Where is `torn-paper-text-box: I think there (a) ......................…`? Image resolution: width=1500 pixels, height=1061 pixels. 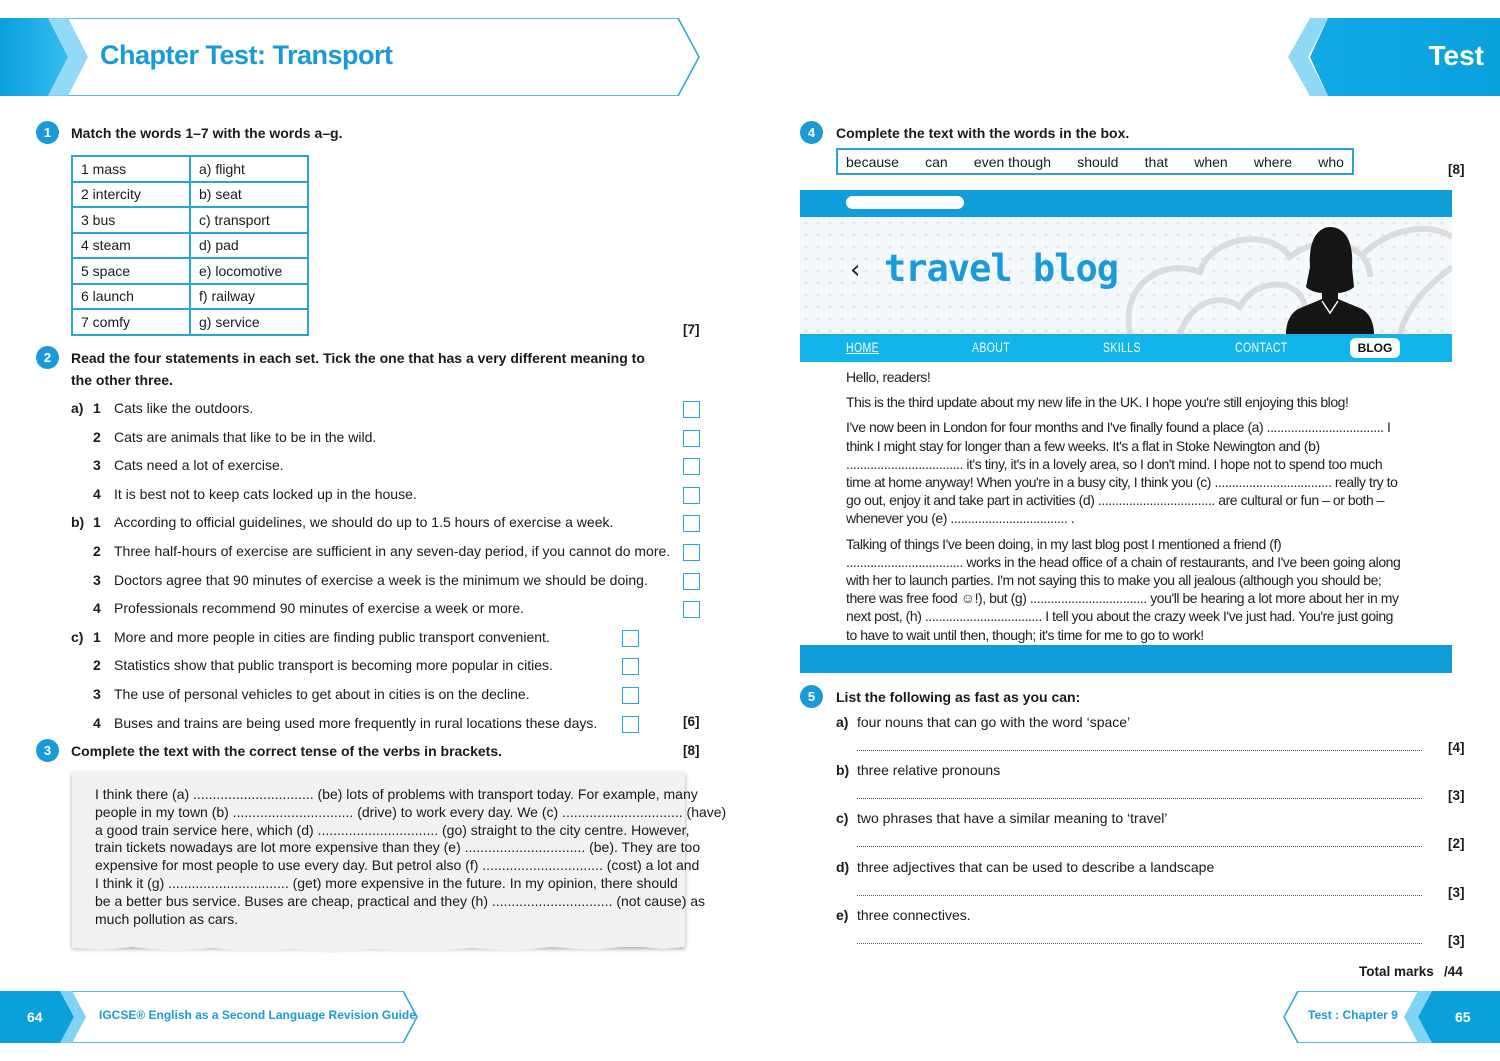 torn-paper-text-box: I think there (a) ......................… is located at coordinates (399, 862).